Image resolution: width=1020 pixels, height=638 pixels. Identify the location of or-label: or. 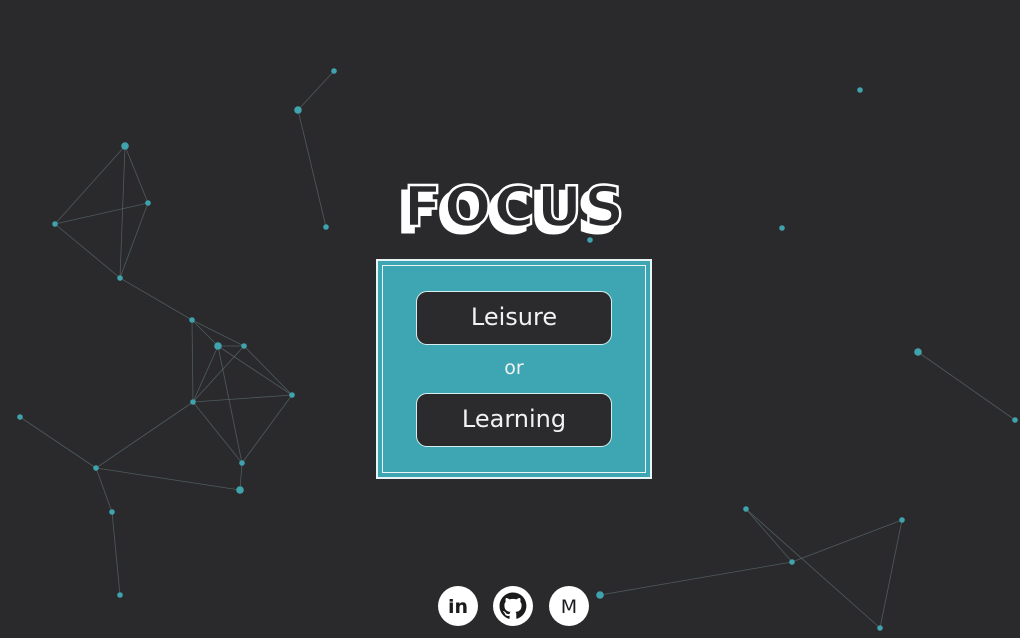
(514, 368).